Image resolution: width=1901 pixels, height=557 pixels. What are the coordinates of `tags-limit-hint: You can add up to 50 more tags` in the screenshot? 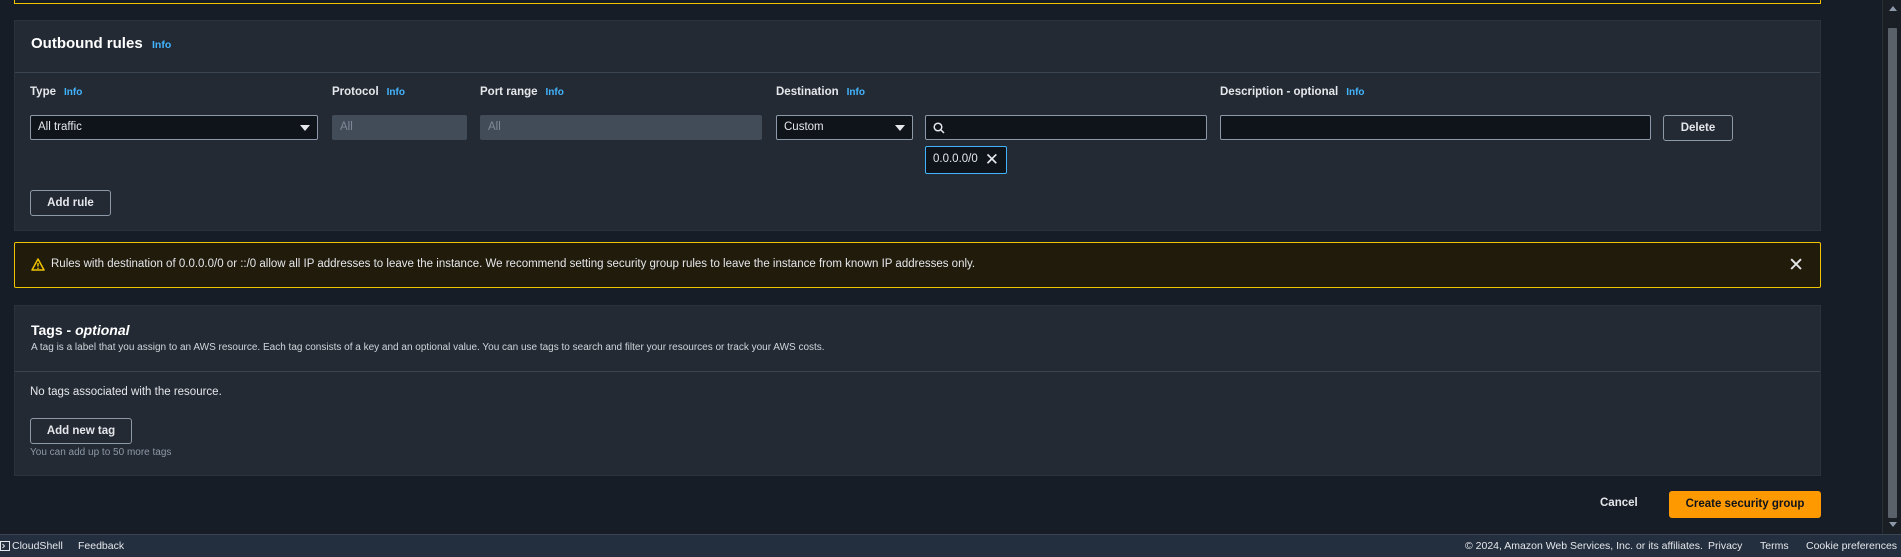 It's located at (101, 452).